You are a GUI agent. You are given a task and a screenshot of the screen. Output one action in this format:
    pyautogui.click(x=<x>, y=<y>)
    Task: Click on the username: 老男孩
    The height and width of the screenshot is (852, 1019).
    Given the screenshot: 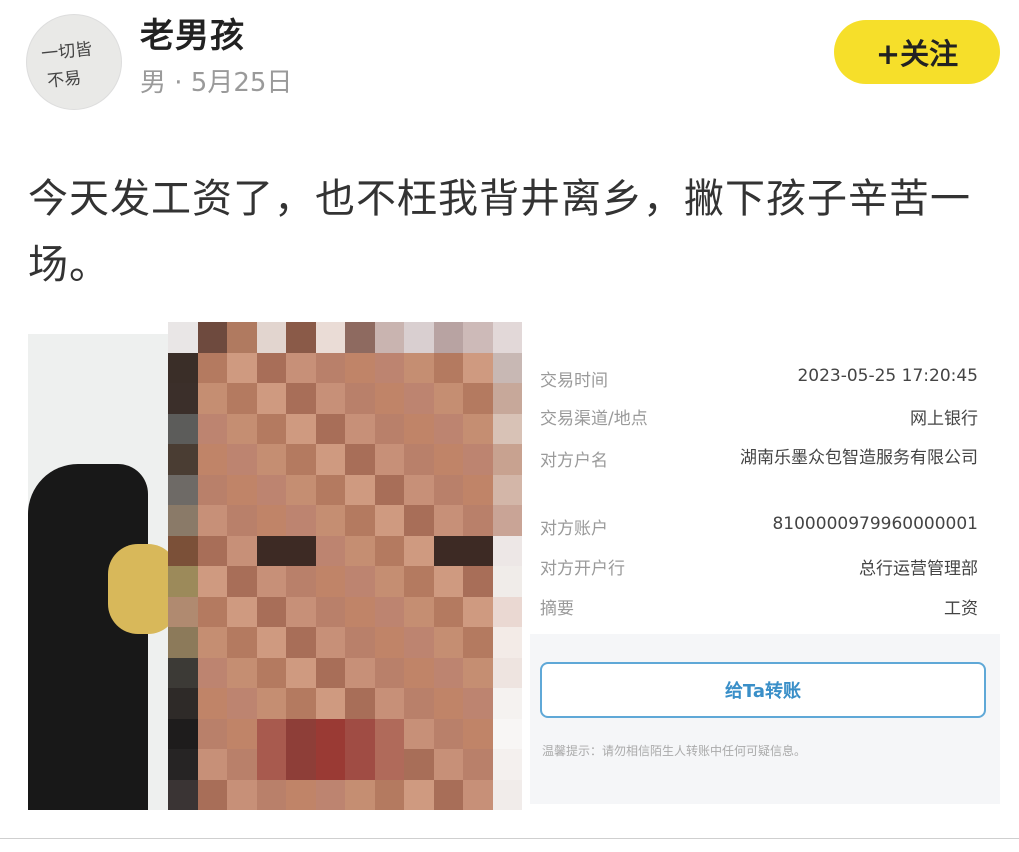 What is the action you would take?
    pyautogui.click(x=192, y=32)
    